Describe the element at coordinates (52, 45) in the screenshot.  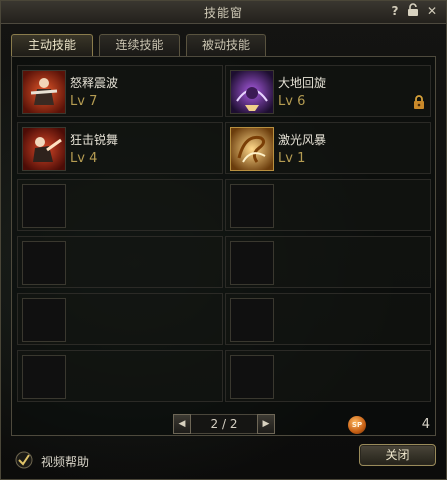
I see `tab-active-skills: 主动技能` at that location.